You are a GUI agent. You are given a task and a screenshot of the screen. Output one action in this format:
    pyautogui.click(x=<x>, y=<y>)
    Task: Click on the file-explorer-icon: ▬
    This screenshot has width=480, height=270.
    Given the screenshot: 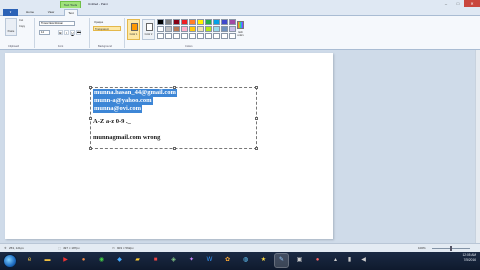 What is the action you would take?
    pyautogui.click(x=47, y=260)
    